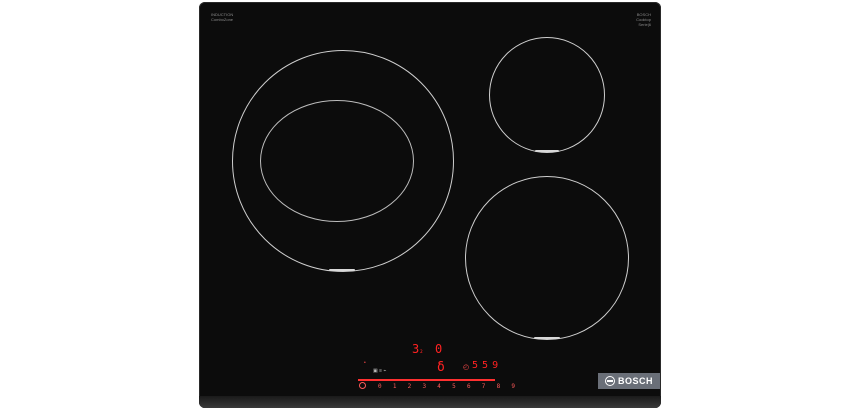 This screenshot has height=410, width=860. What do you see at coordinates (635, 381) in the screenshot?
I see `badge-text: BOSCH` at bounding box center [635, 381].